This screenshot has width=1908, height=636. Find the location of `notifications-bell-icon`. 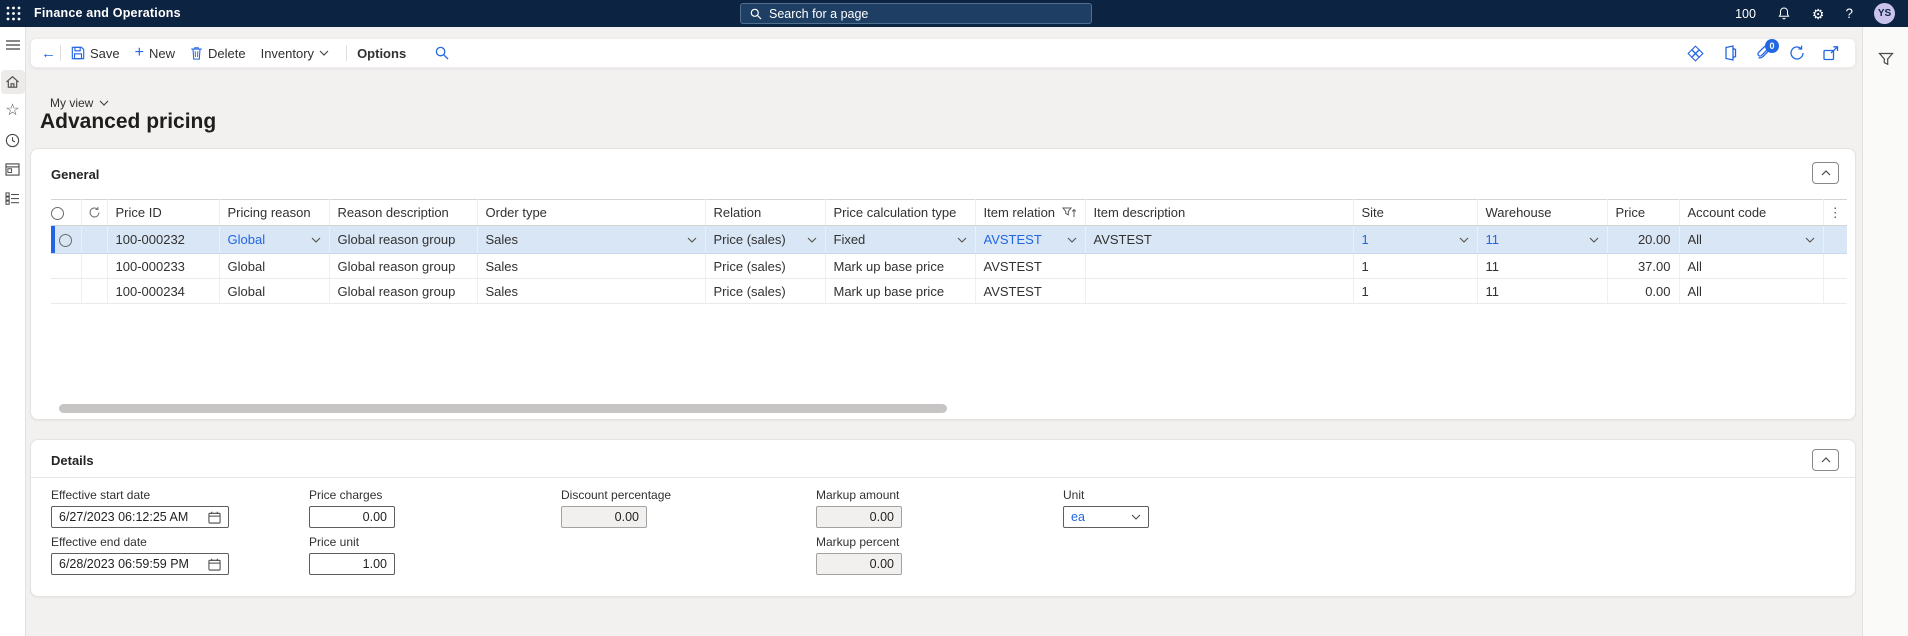

notifications-bell-icon is located at coordinates (1784, 13).